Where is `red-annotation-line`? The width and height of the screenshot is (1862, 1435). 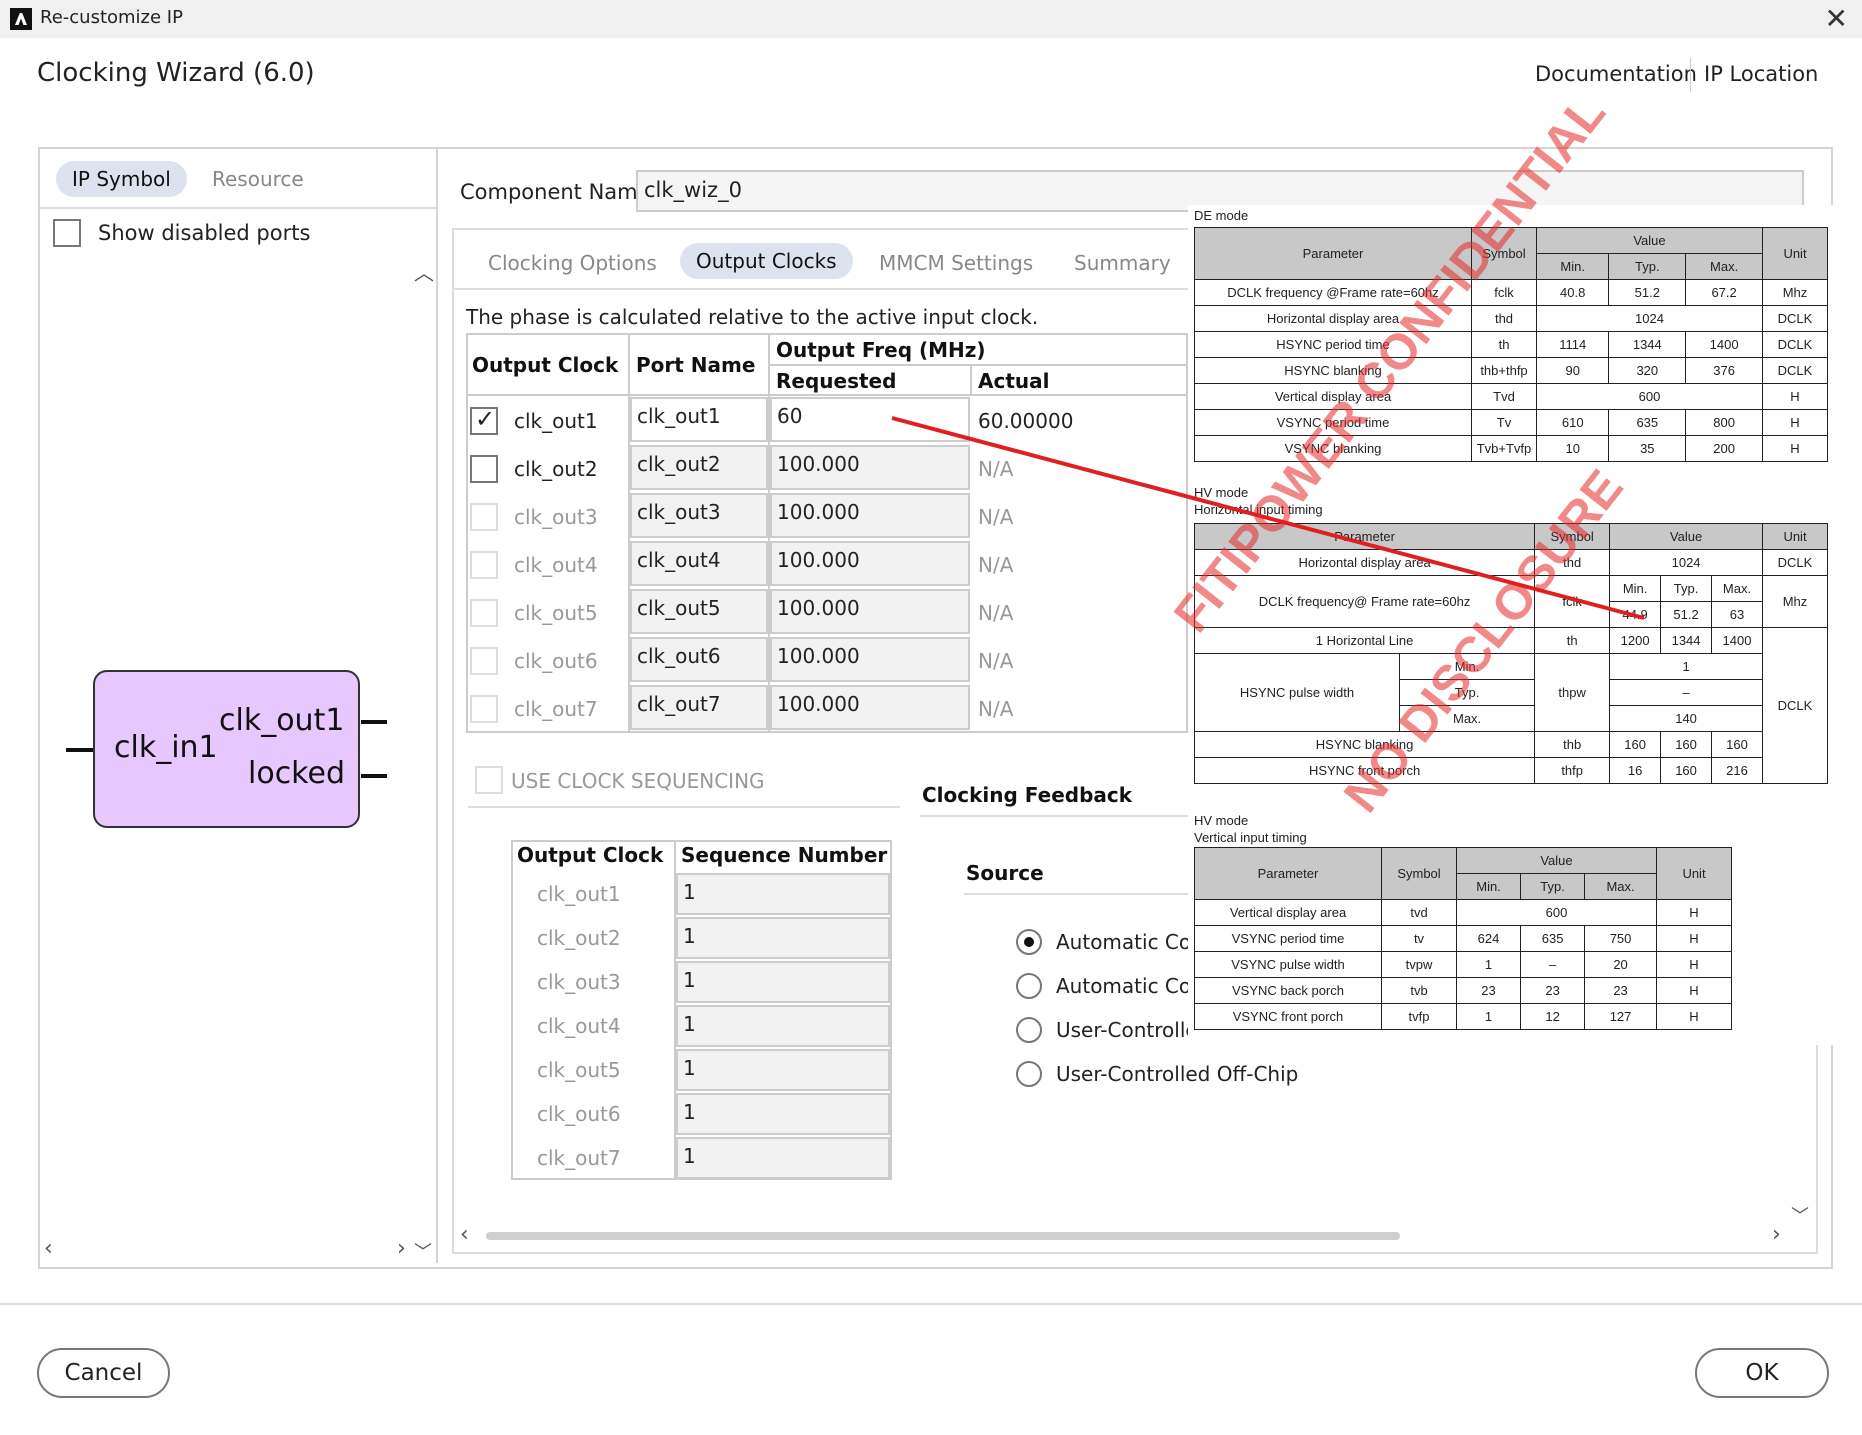 red-annotation-line is located at coordinates (1268, 518).